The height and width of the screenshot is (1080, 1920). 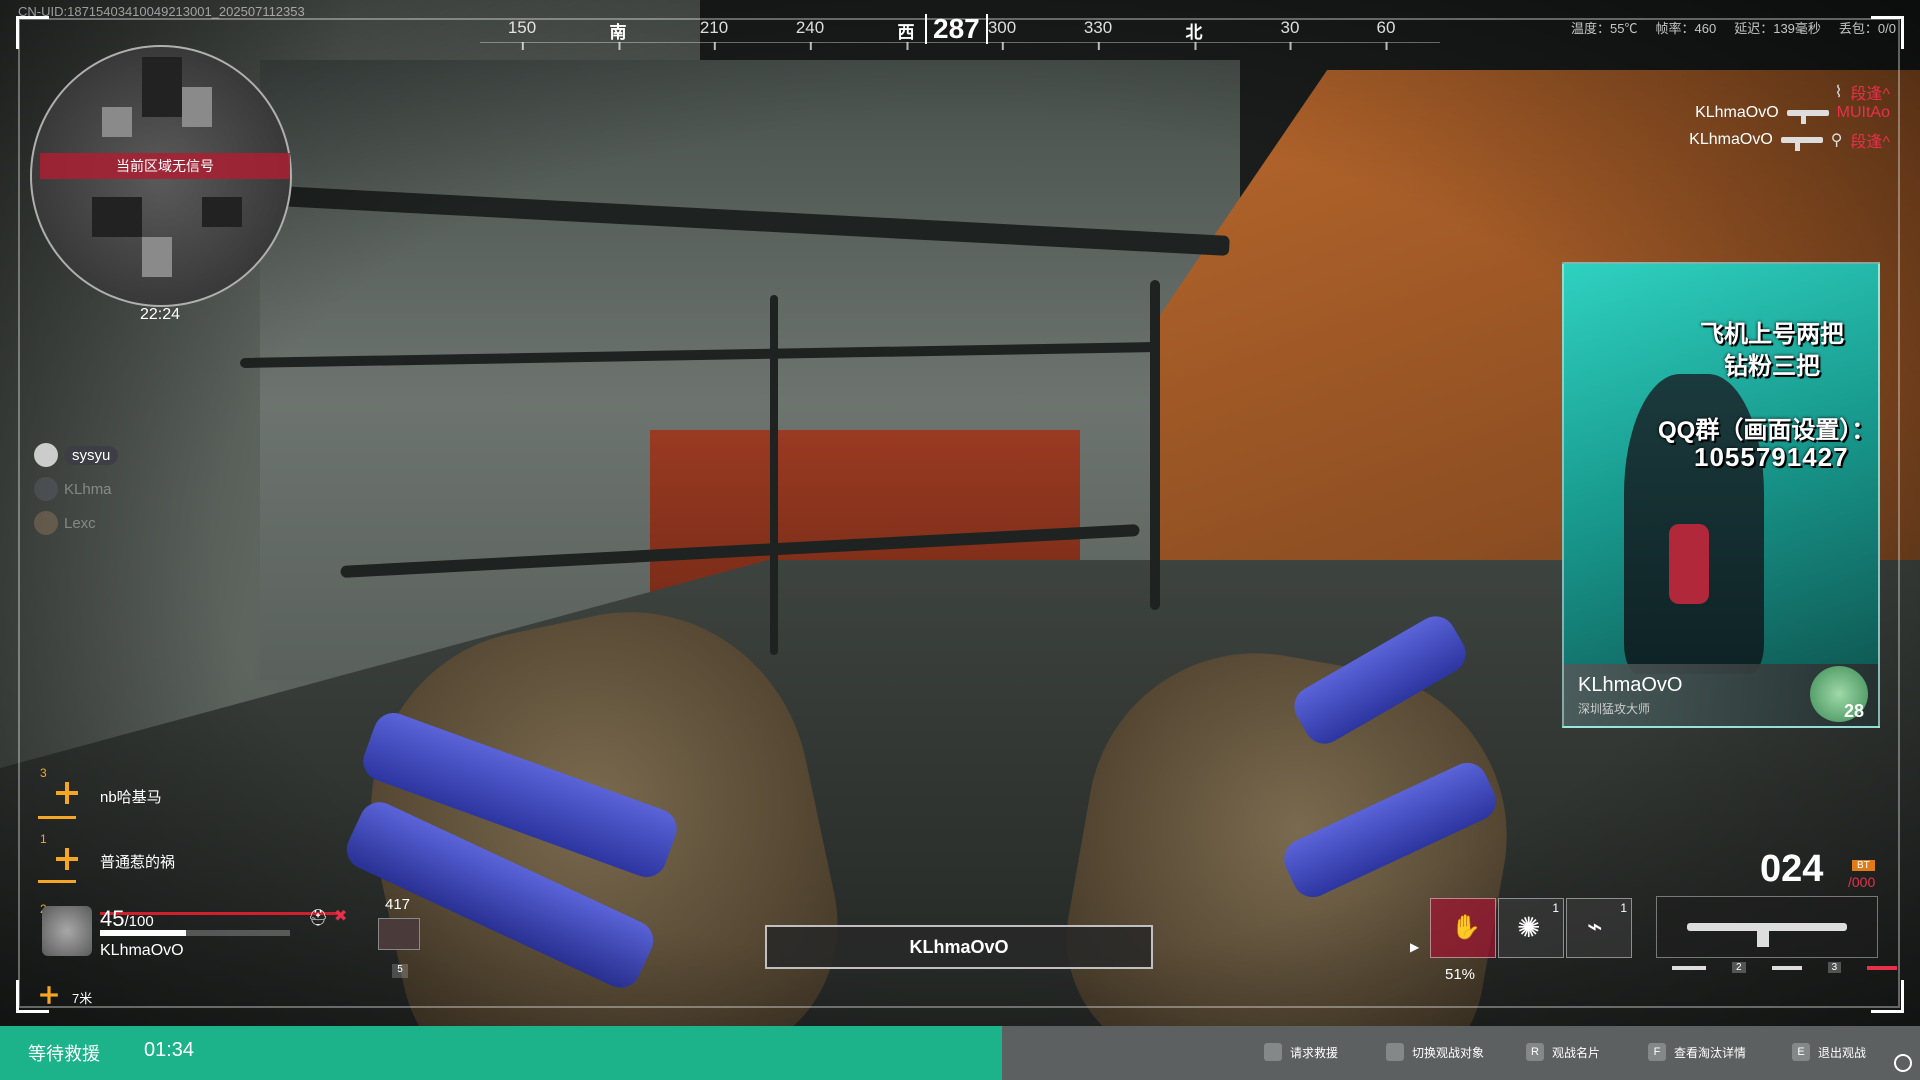 I want to click on teammate-name: KLhma, so click(x=88, y=489).